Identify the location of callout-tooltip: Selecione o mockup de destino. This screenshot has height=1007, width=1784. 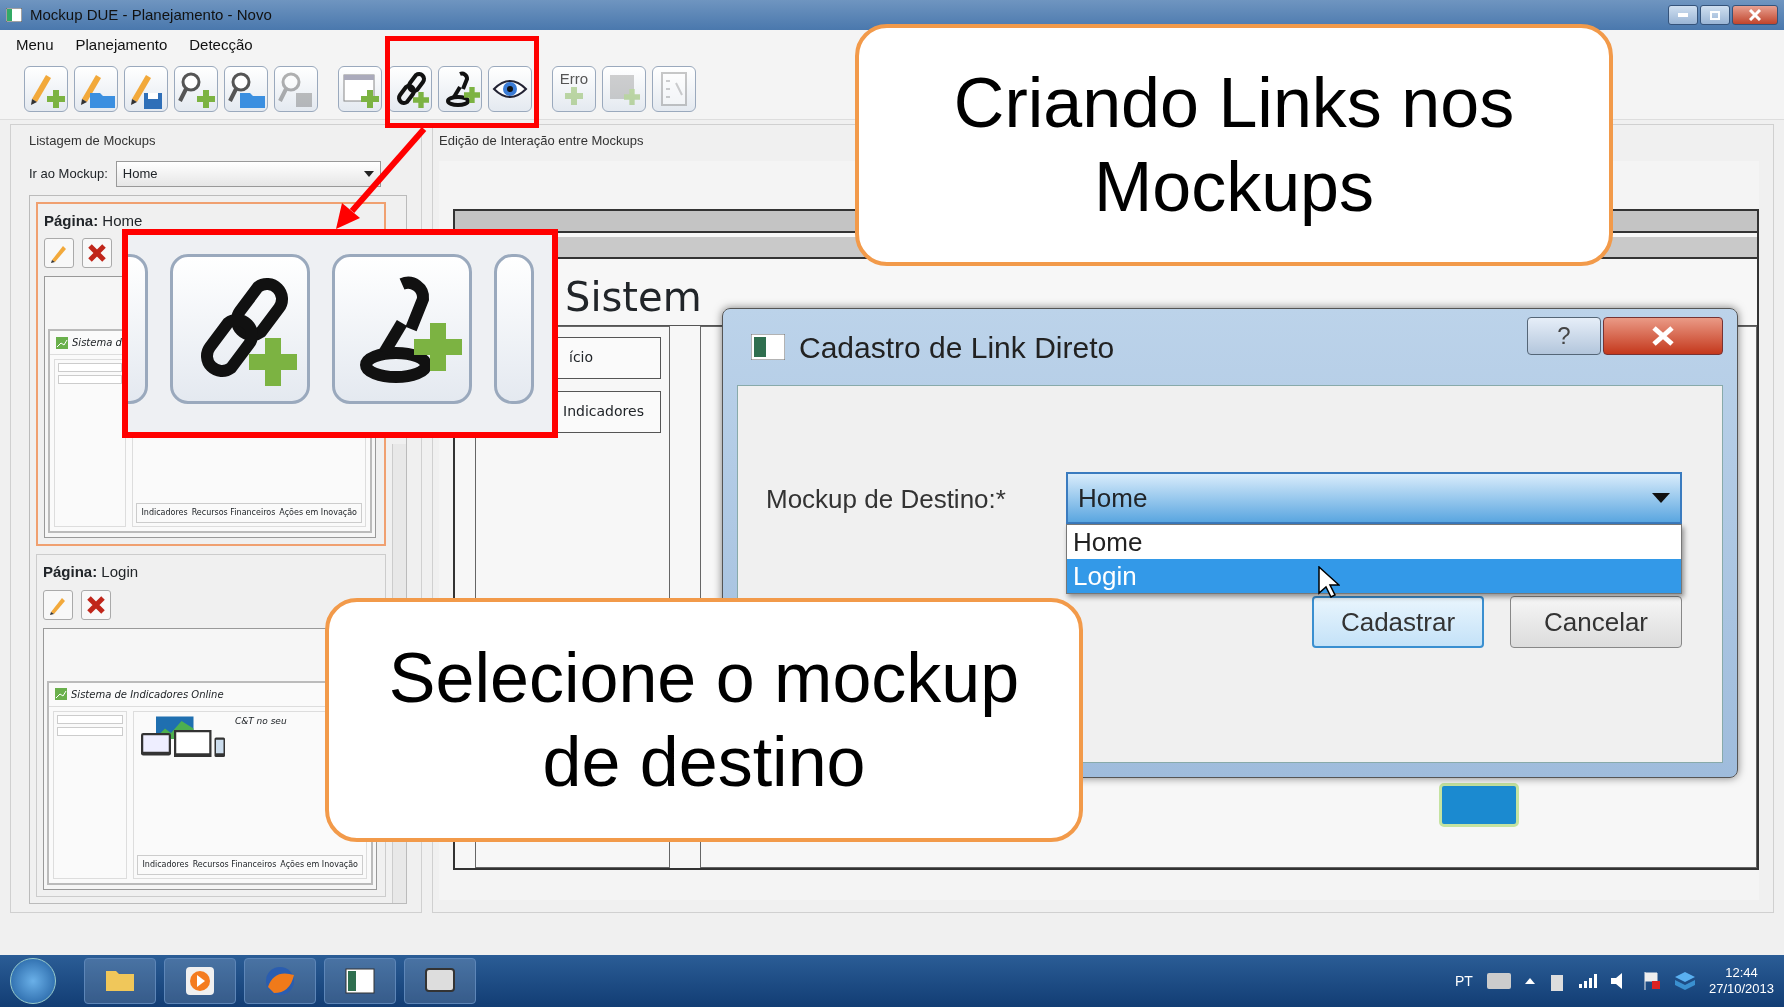
(704, 720).